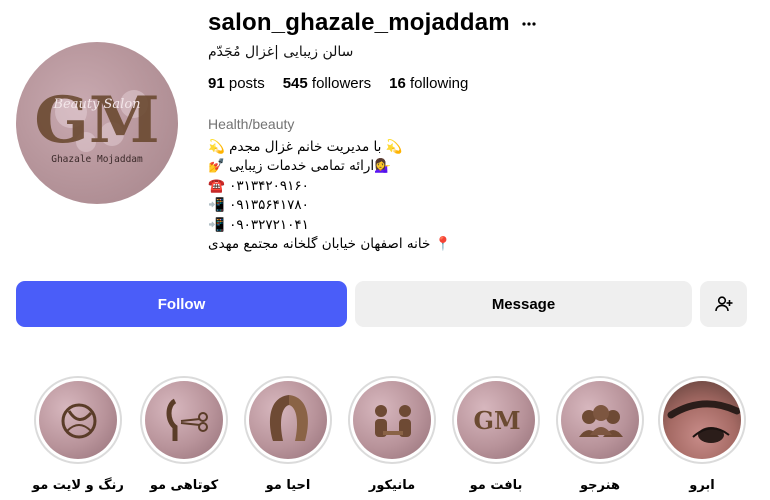 This screenshot has height=500, width=770. I want to click on following-stat: 16 following, so click(428, 83).